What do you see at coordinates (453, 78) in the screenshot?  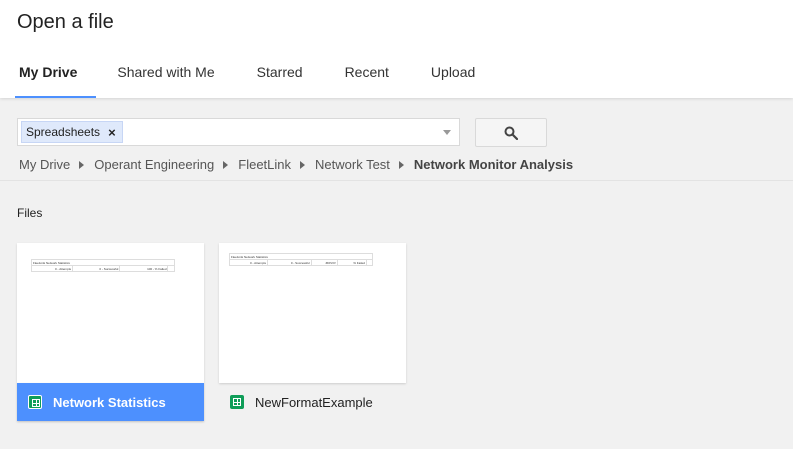 I see `tab-upload: Upload` at bounding box center [453, 78].